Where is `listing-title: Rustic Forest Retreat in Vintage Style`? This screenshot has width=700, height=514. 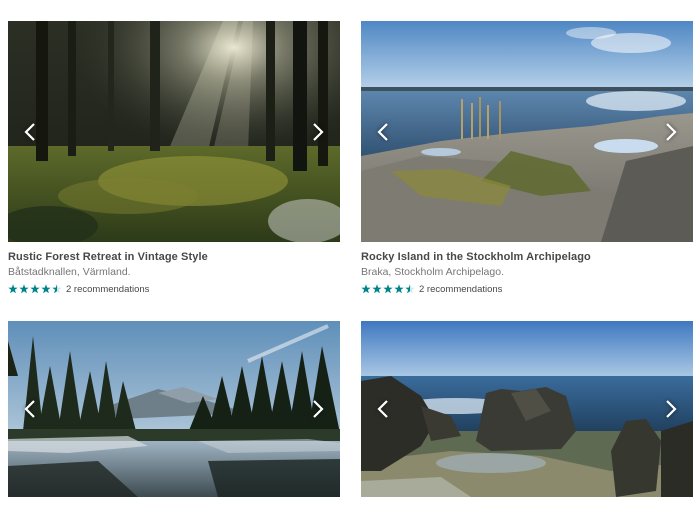
listing-title: Rustic Forest Retreat in Vintage Style is located at coordinates (174, 257).